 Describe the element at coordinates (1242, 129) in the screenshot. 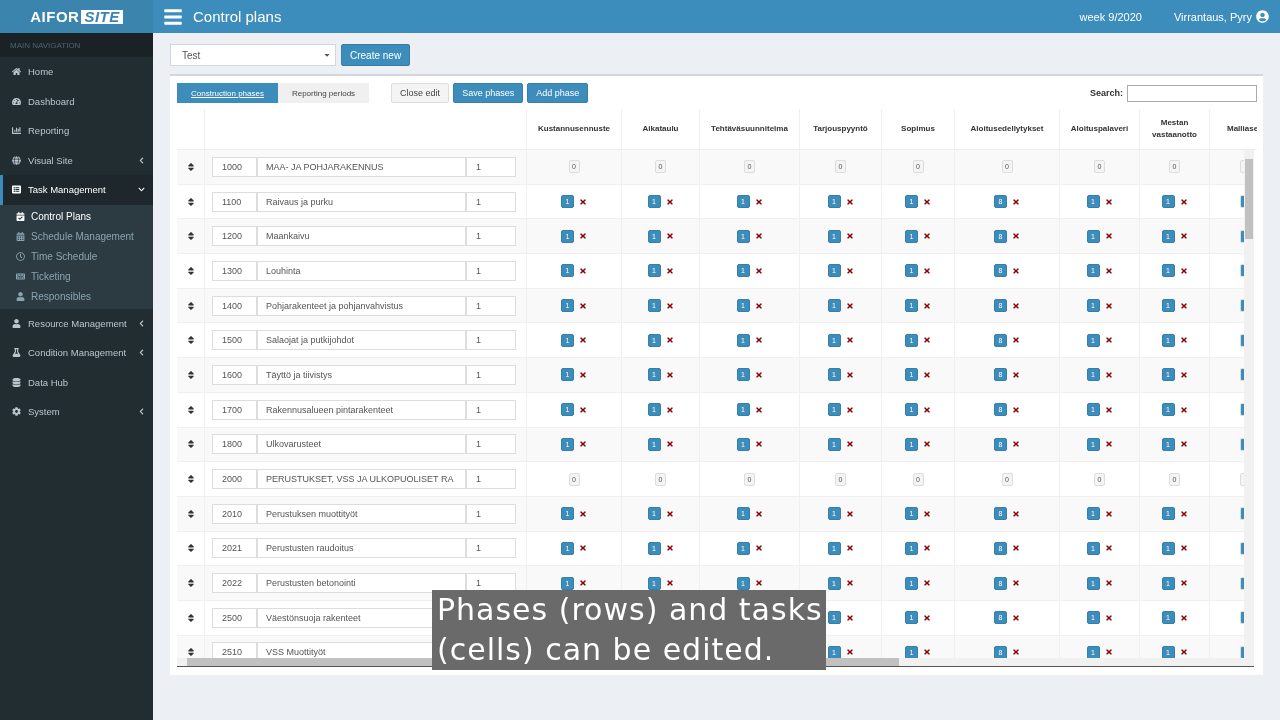

I see `column-header: Malliase` at that location.